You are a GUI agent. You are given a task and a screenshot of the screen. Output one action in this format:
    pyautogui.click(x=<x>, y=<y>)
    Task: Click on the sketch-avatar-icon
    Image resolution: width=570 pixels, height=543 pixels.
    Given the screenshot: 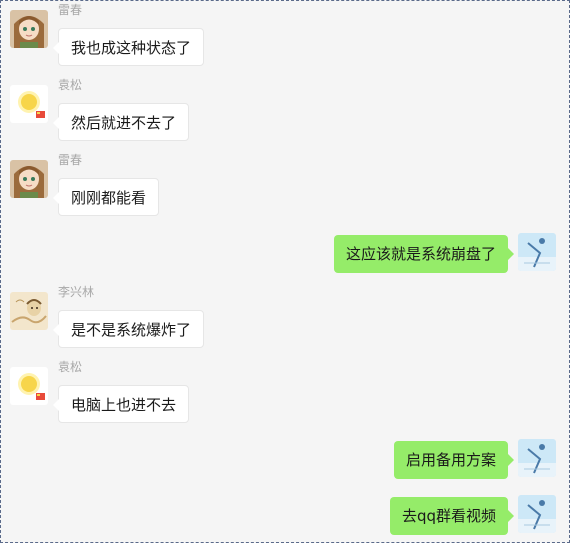 What is the action you would take?
    pyautogui.click(x=29, y=311)
    